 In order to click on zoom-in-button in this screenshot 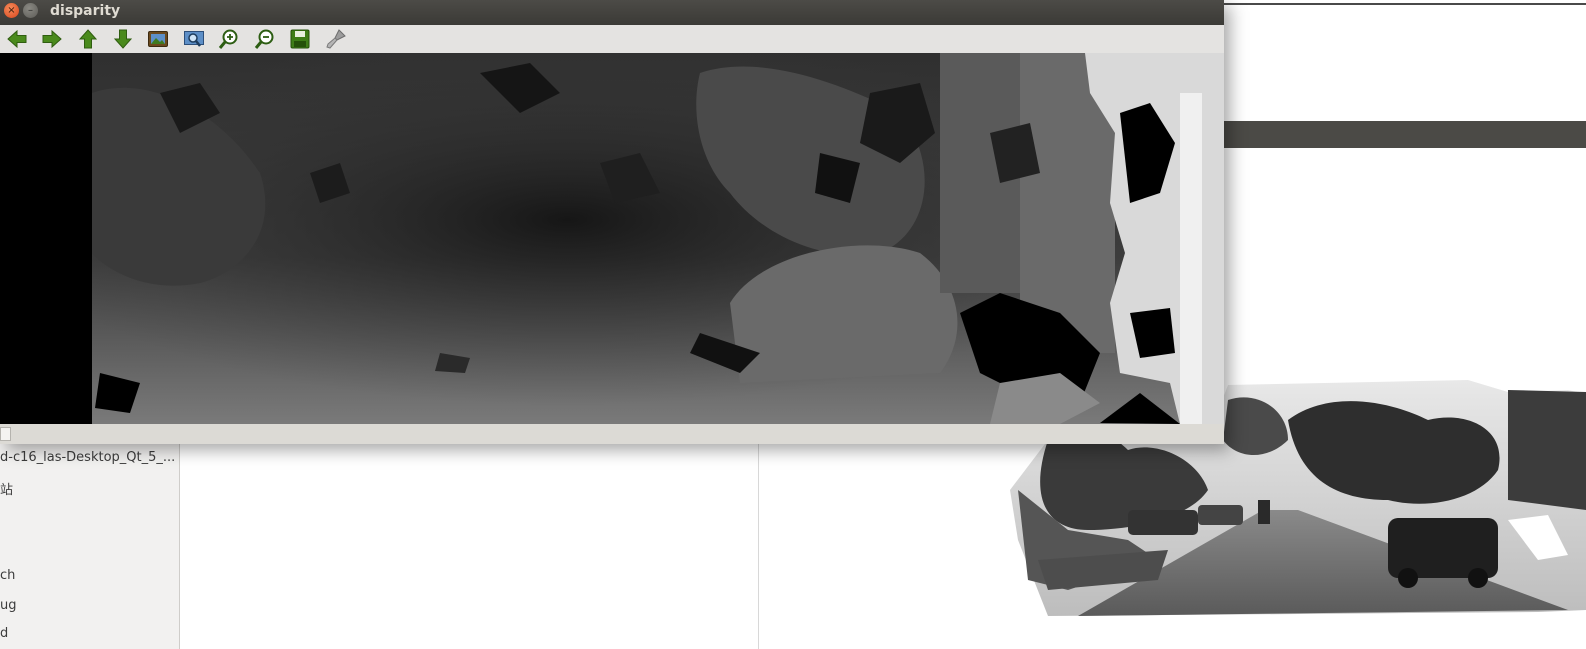, I will do `click(229, 39)`.